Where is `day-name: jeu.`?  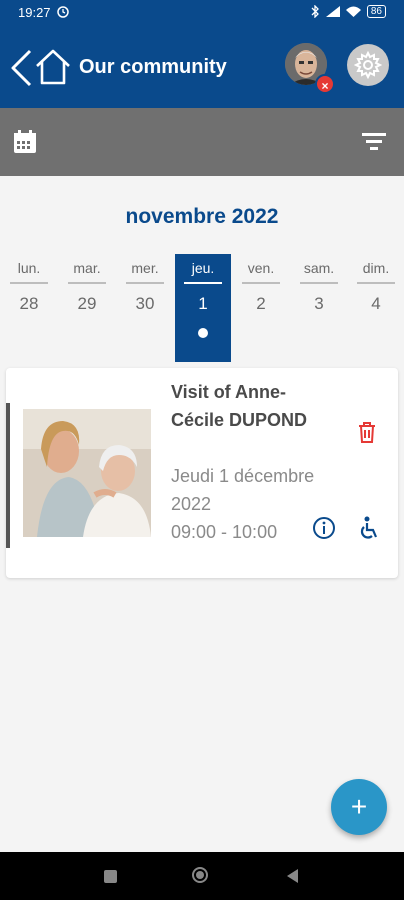 day-name: jeu. is located at coordinates (203, 268).